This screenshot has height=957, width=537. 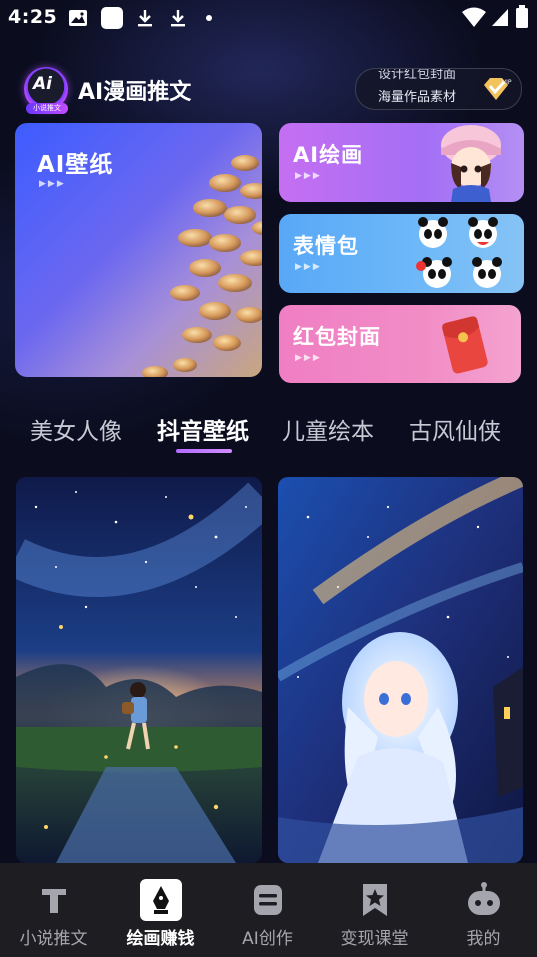 What do you see at coordinates (209, 18) in the screenshot?
I see `dot-icon` at bounding box center [209, 18].